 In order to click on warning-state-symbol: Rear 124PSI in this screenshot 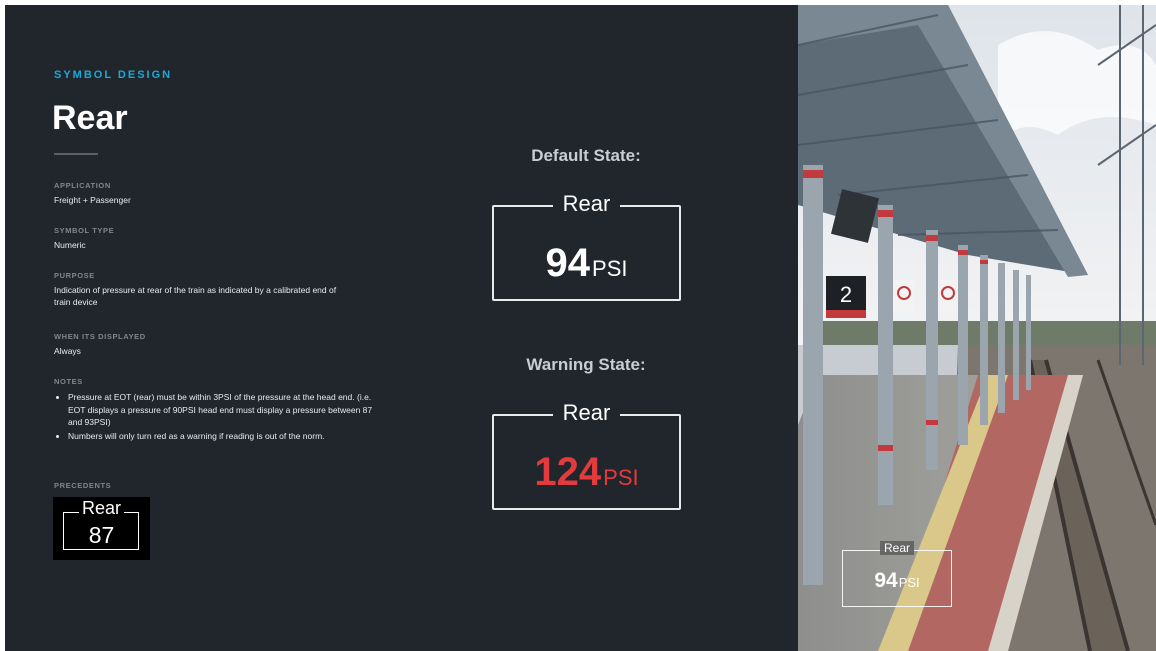, I will do `click(586, 455)`.